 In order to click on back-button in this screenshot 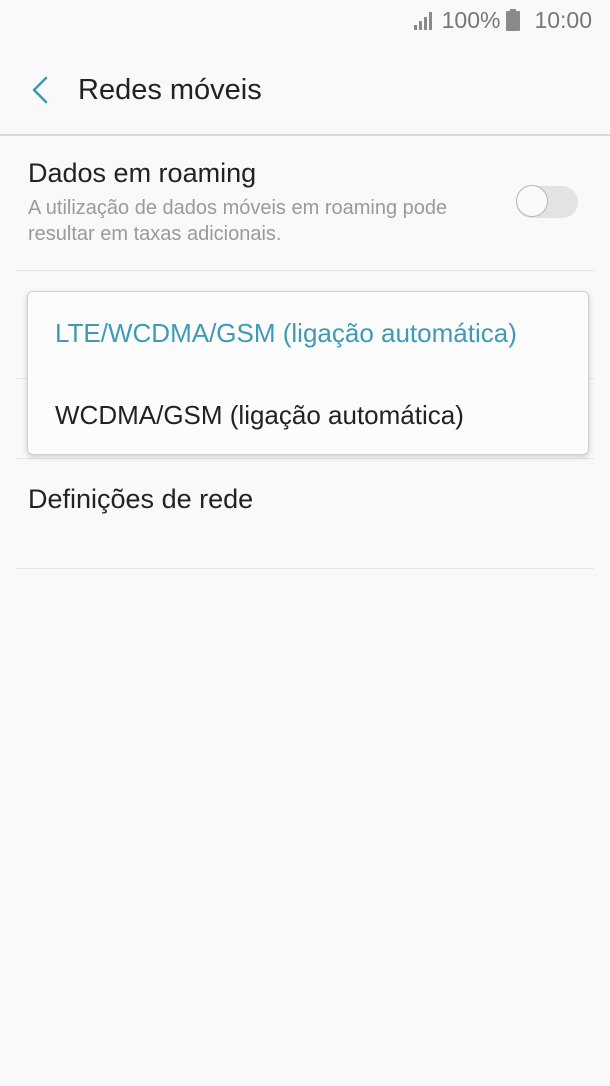, I will do `click(40, 90)`.